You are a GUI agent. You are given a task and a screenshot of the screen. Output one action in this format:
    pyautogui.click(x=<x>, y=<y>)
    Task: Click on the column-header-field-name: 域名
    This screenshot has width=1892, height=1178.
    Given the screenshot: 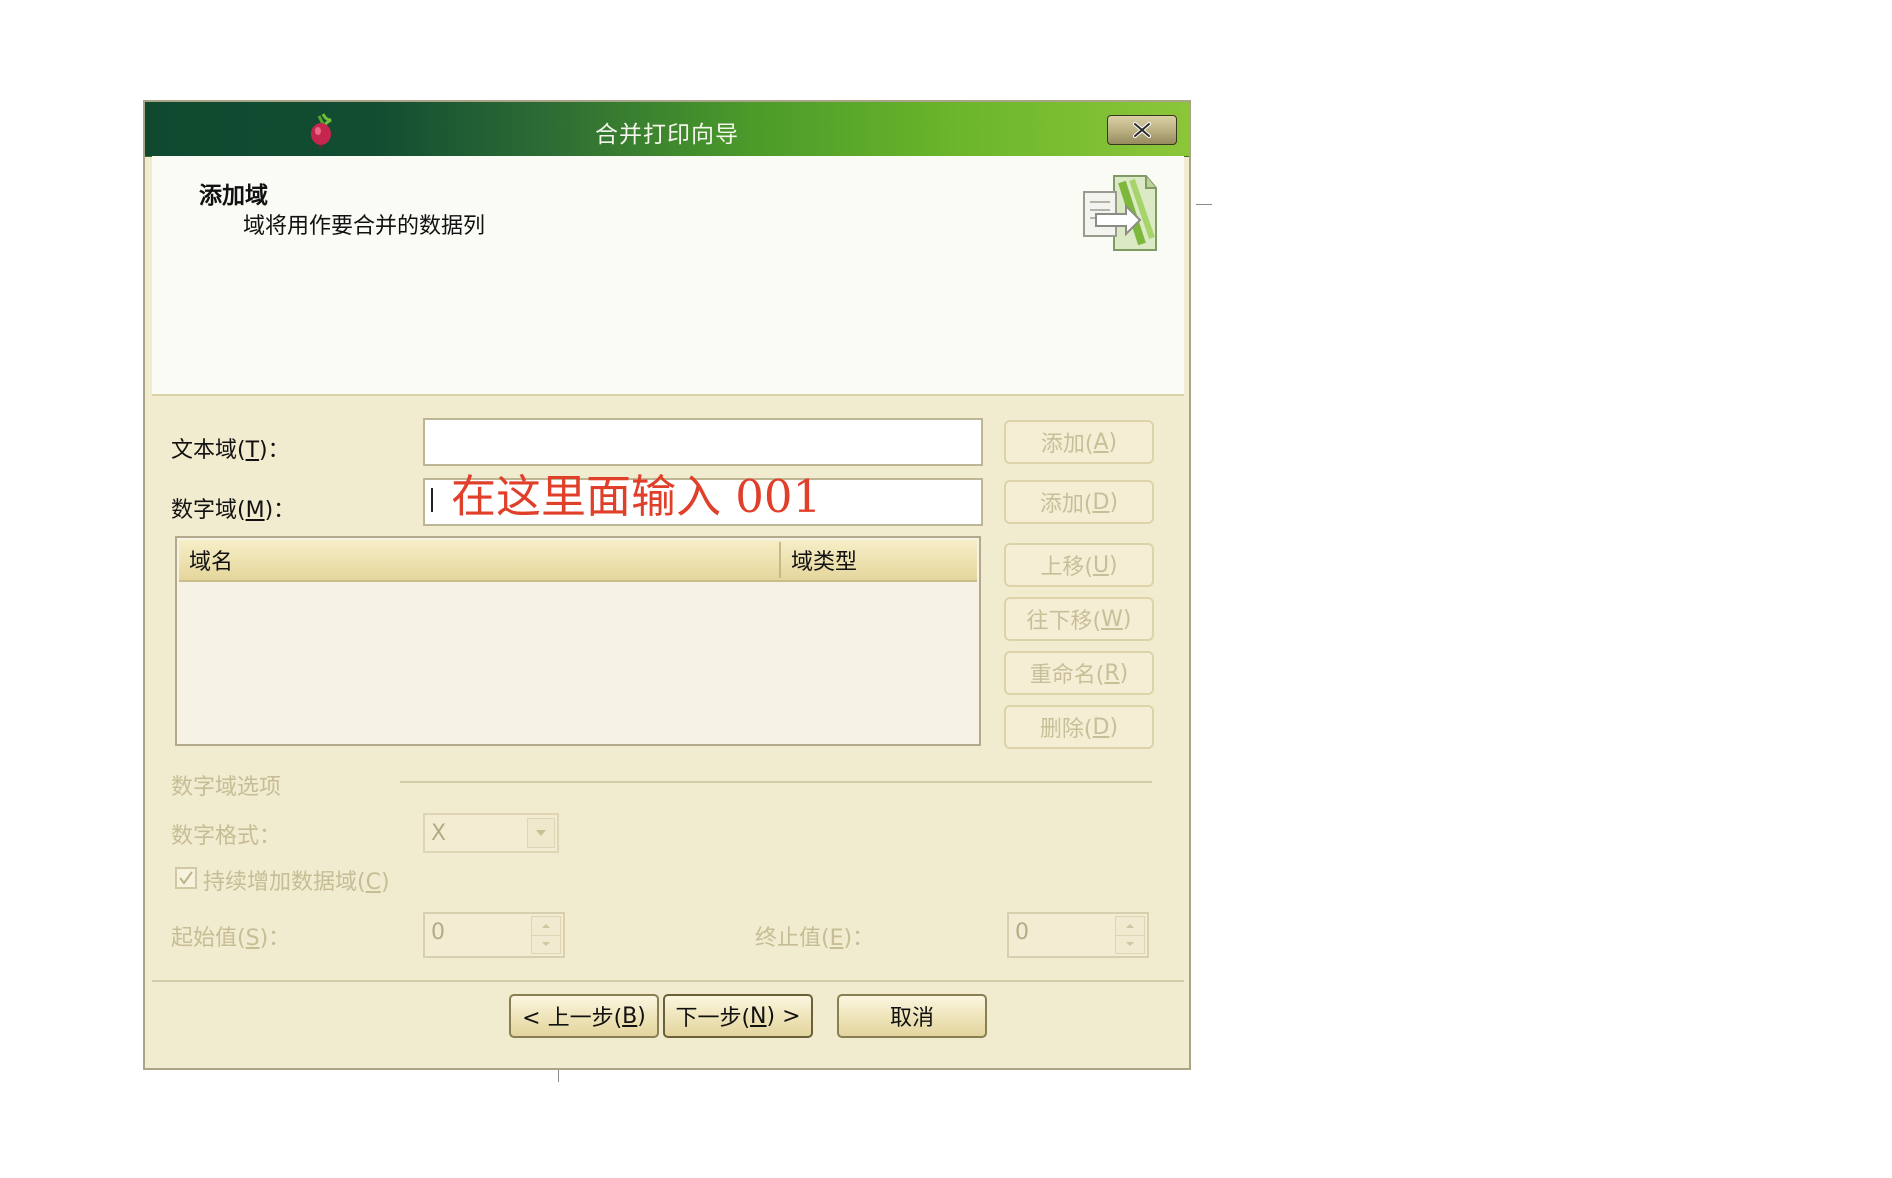 What is the action you would take?
    pyautogui.click(x=479, y=560)
    